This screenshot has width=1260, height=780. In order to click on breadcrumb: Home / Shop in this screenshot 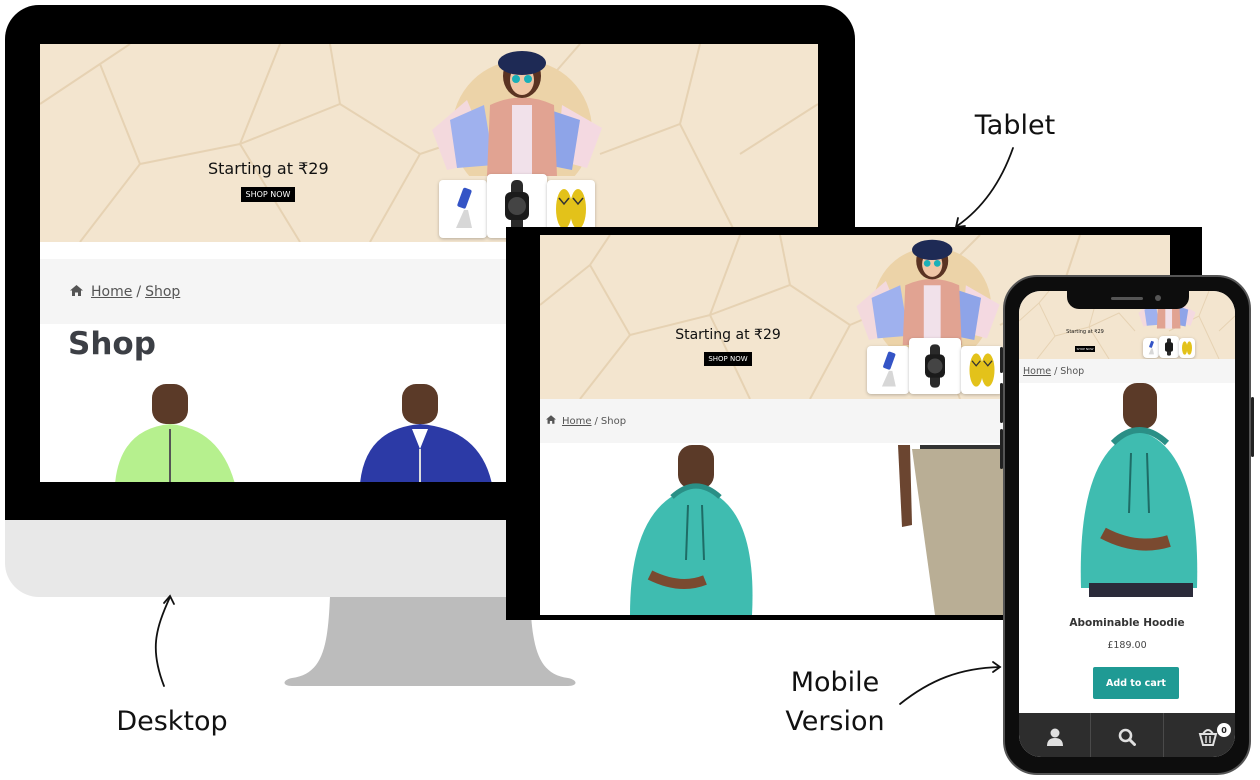, I will do `click(1127, 371)`.